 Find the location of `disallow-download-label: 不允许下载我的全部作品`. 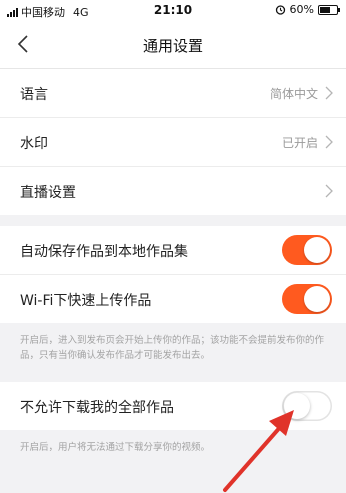

disallow-download-label: 不允许下载我的全部作品 is located at coordinates (97, 408).